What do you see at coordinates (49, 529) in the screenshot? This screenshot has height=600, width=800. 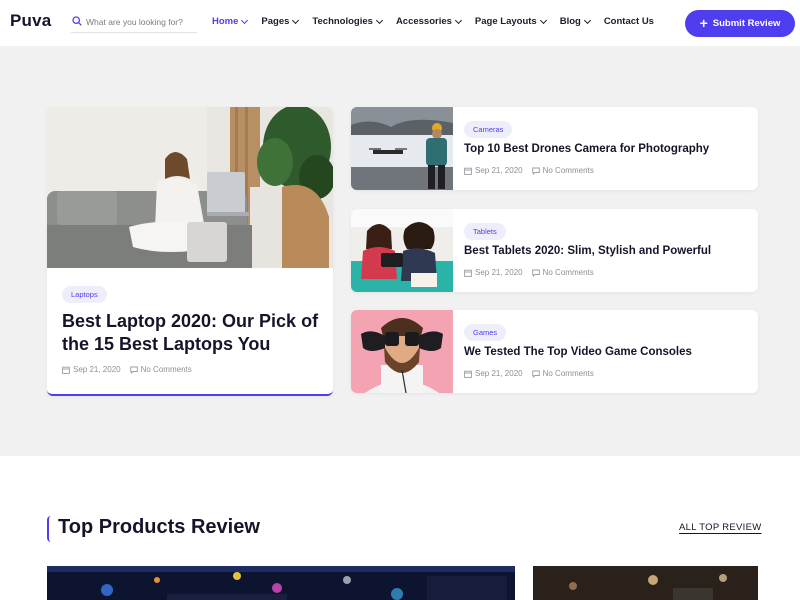 I see `section-accent-bar` at bounding box center [49, 529].